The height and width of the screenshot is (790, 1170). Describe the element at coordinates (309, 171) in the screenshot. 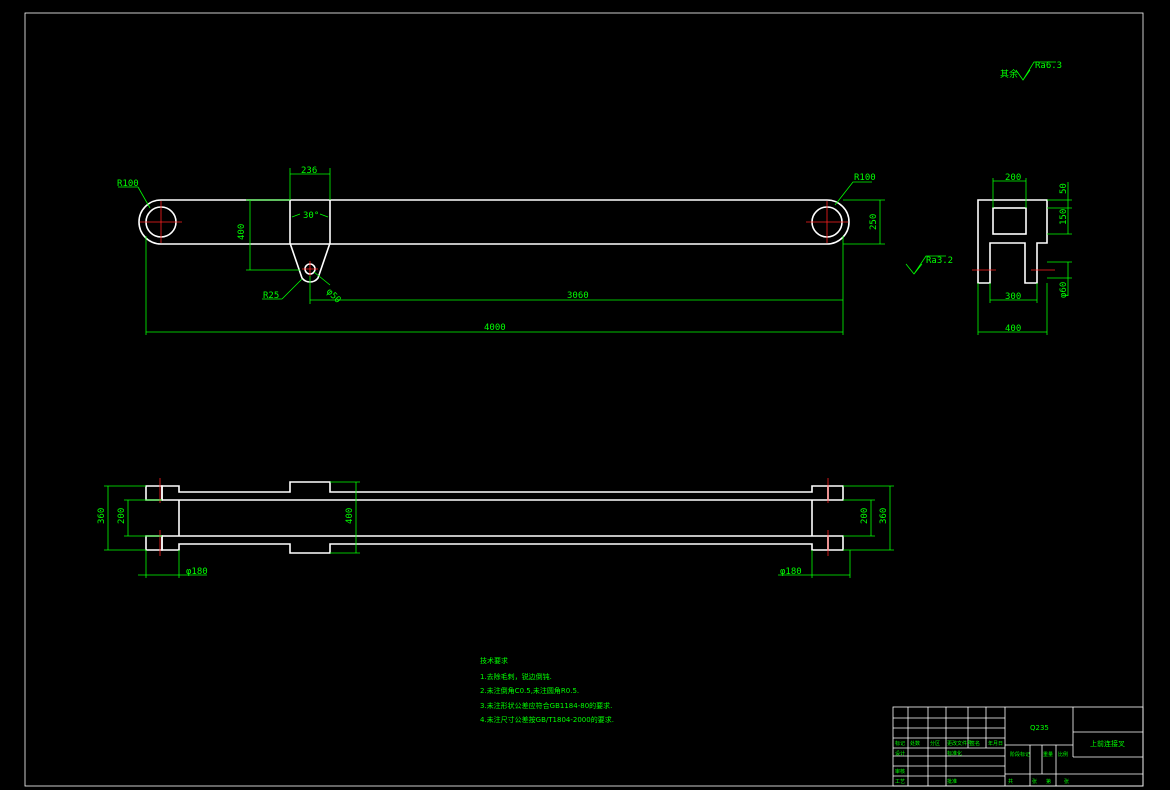

I see `dim-236-text: 236` at that location.